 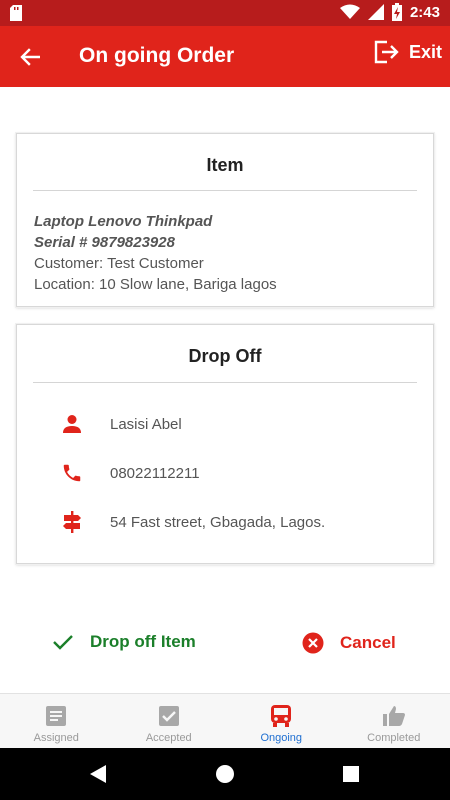 What do you see at coordinates (16, 13) in the screenshot?
I see `sd-card-icon` at bounding box center [16, 13].